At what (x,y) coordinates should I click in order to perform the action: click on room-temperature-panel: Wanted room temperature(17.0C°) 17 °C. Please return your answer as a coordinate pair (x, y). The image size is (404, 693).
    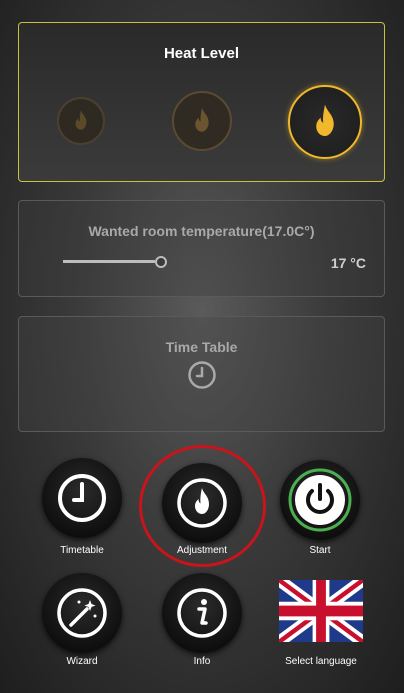
    Looking at the image, I should click on (201, 248).